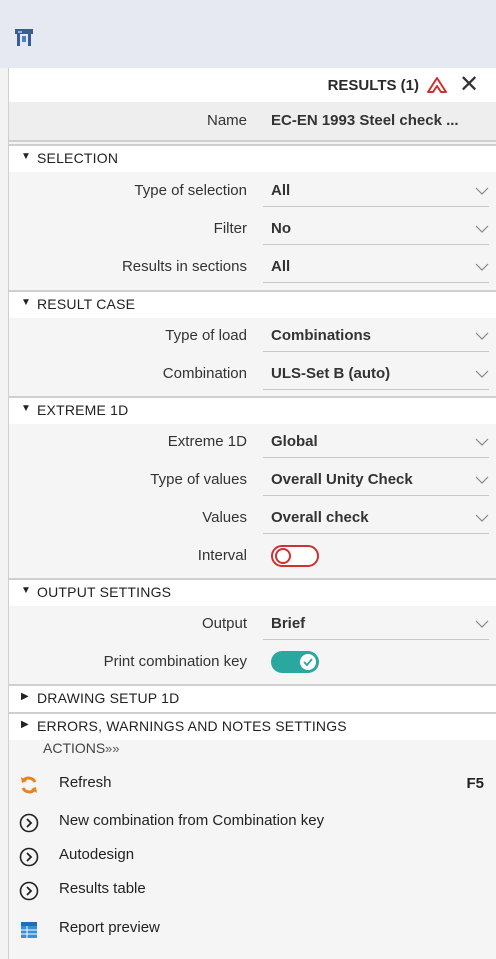 The width and height of the screenshot is (496, 959). Describe the element at coordinates (252, 480) in the screenshot. I see `type-of-values-row: Type of values Overall Unity Check` at that location.